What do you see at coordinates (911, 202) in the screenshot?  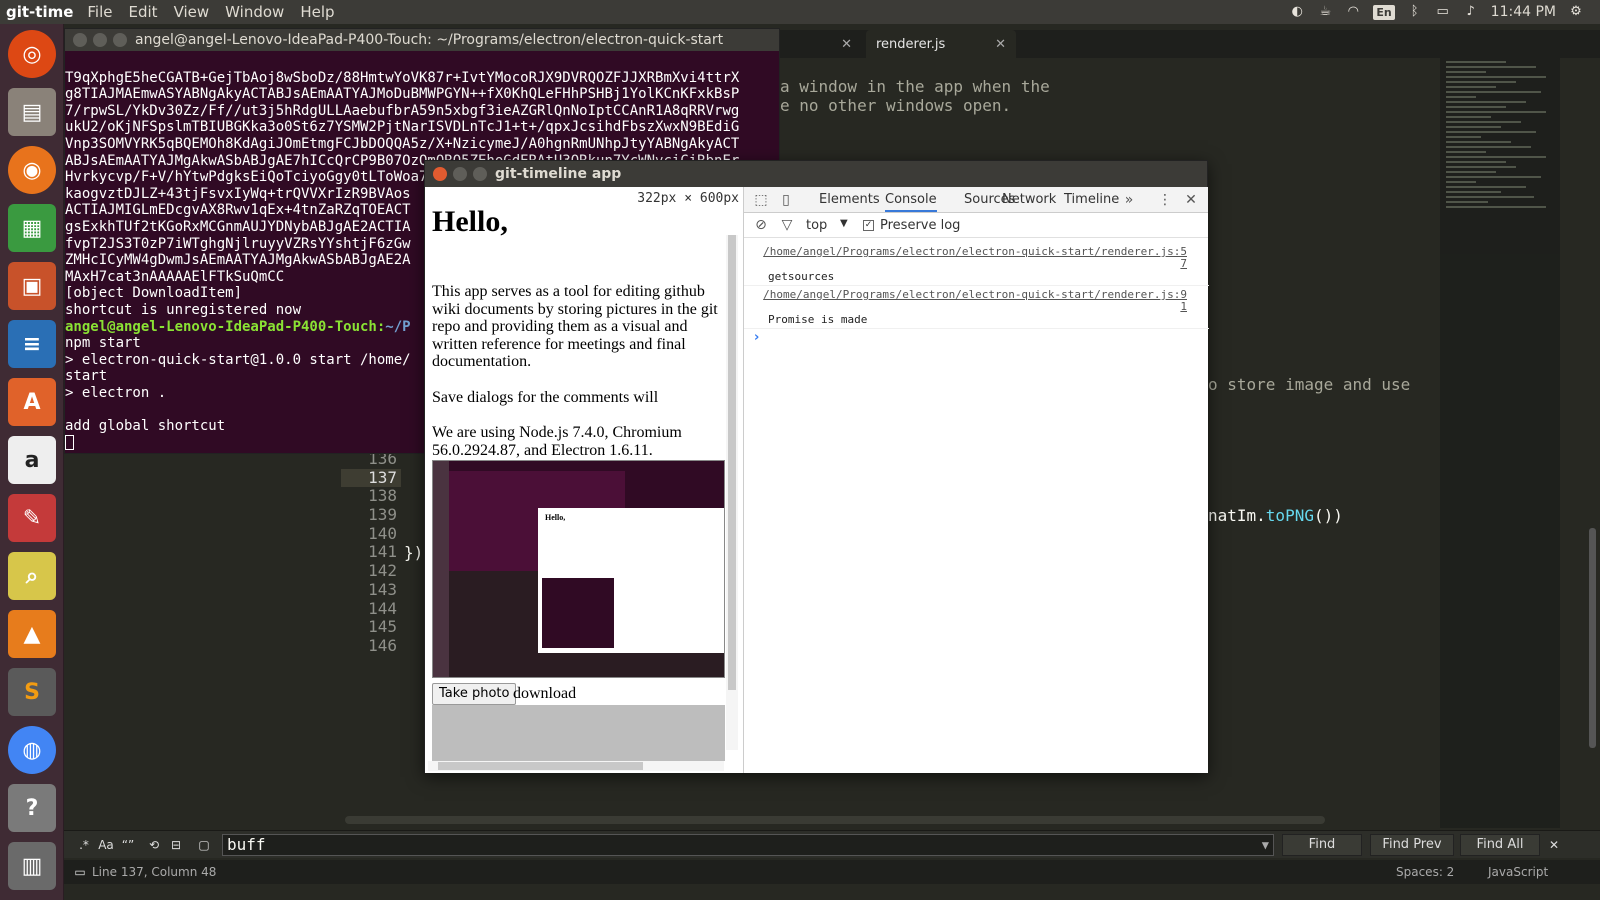 I see `tab-console: Console` at bounding box center [911, 202].